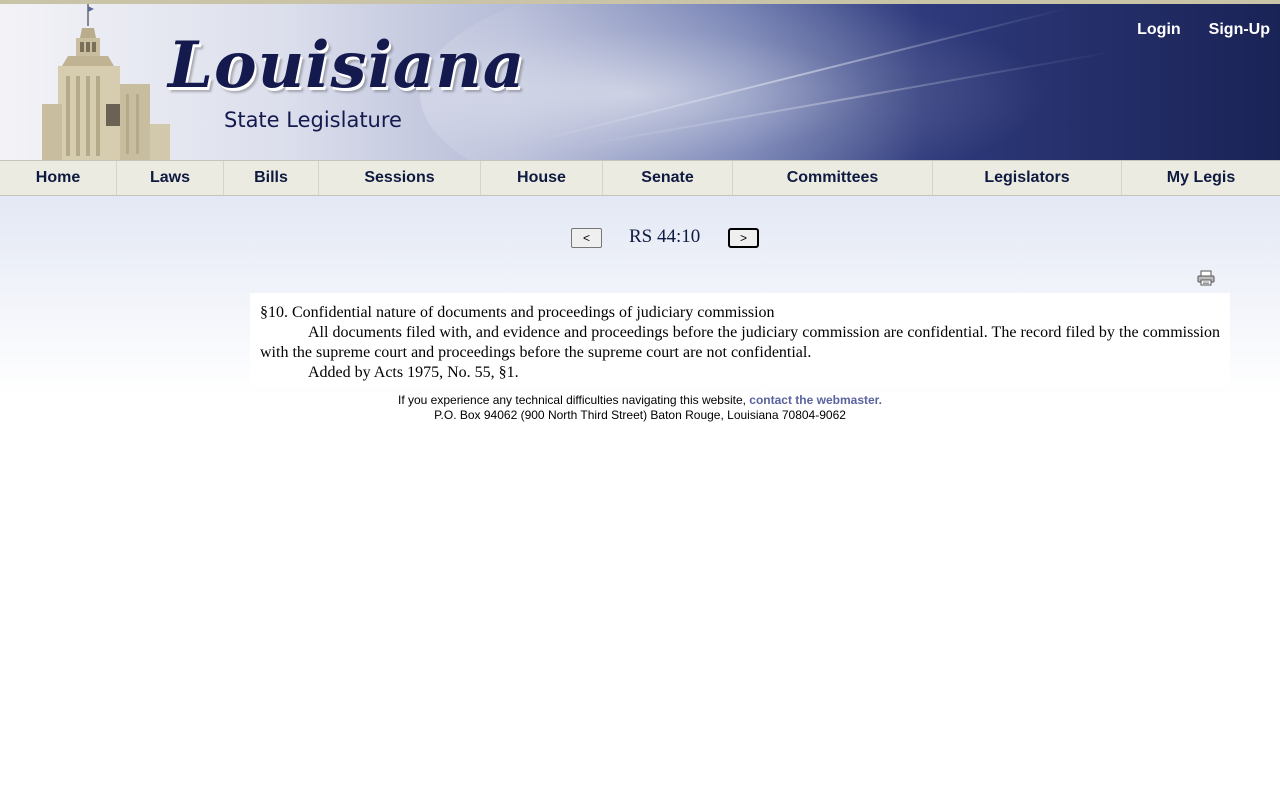 The height and width of the screenshot is (800, 1280). I want to click on signup-link: Sign-Up, so click(1239, 30).